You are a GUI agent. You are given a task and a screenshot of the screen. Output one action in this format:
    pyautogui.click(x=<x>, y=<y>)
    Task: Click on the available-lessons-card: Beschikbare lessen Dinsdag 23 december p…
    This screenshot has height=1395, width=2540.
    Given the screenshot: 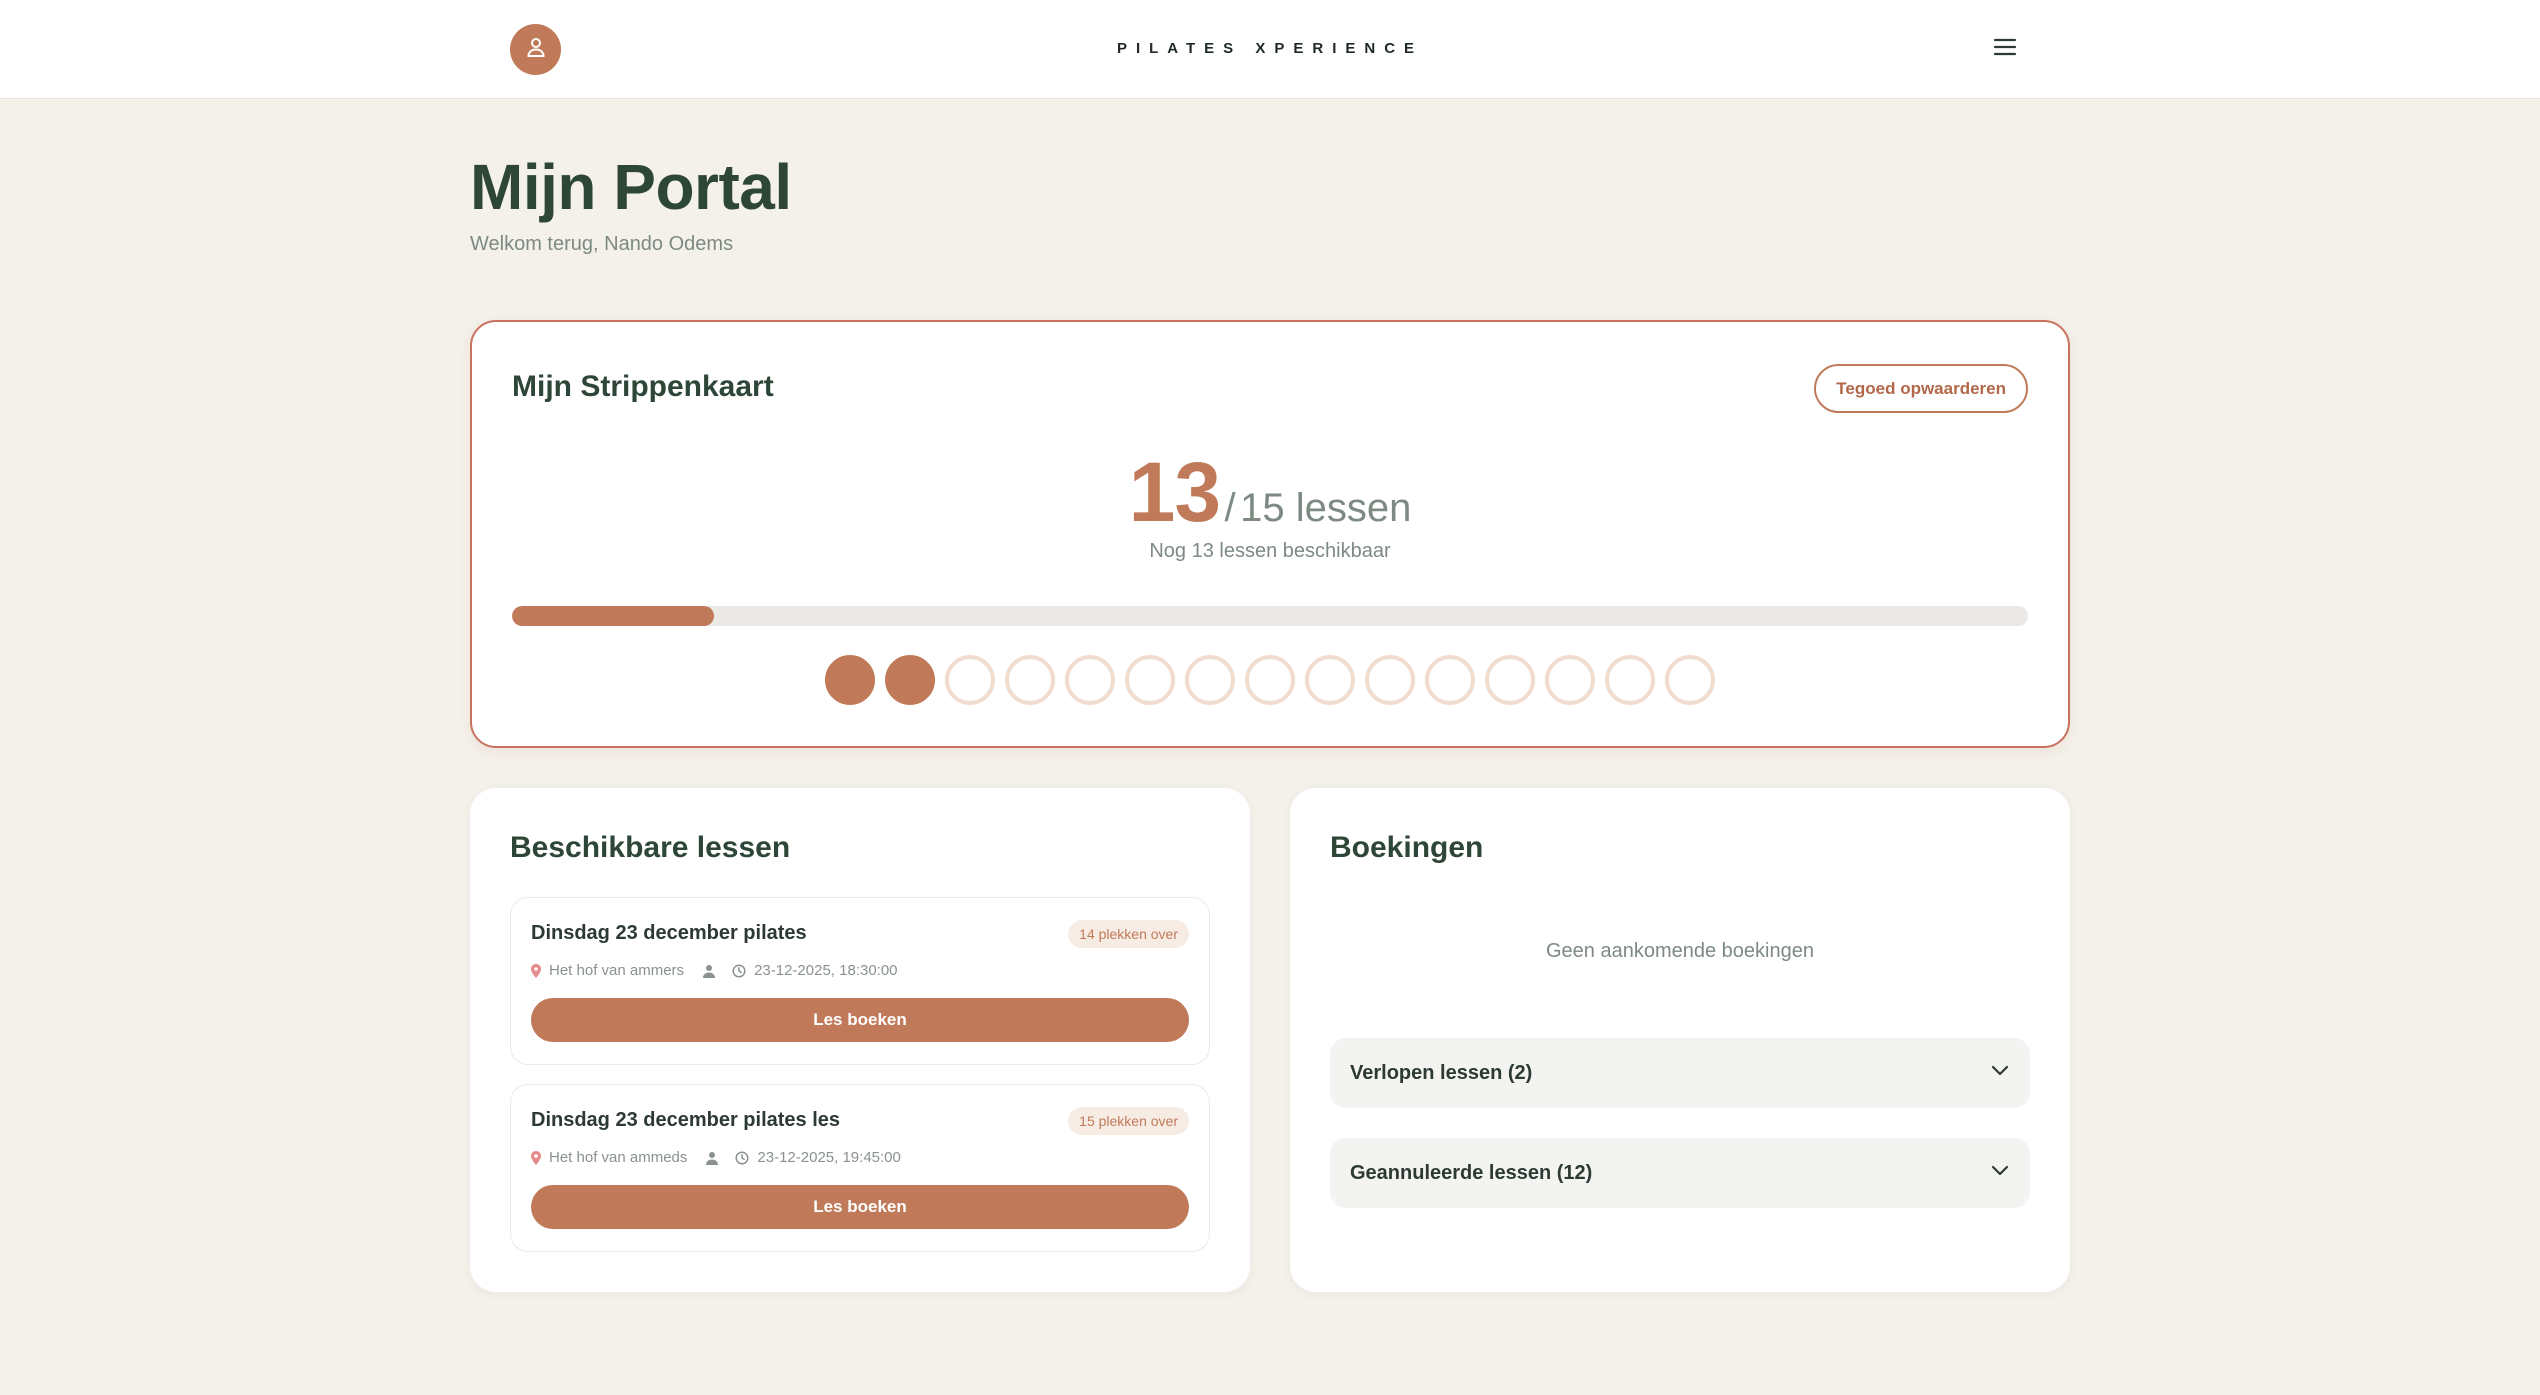 What is the action you would take?
    pyautogui.click(x=860, y=1040)
    